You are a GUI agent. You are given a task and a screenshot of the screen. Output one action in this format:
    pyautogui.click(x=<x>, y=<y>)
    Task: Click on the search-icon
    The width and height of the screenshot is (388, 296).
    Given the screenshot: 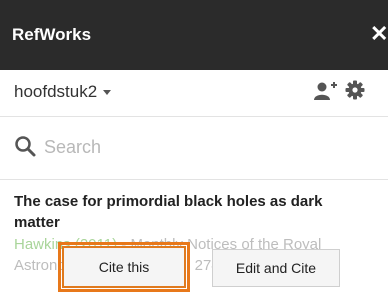 What is the action you would take?
    pyautogui.click(x=25, y=146)
    